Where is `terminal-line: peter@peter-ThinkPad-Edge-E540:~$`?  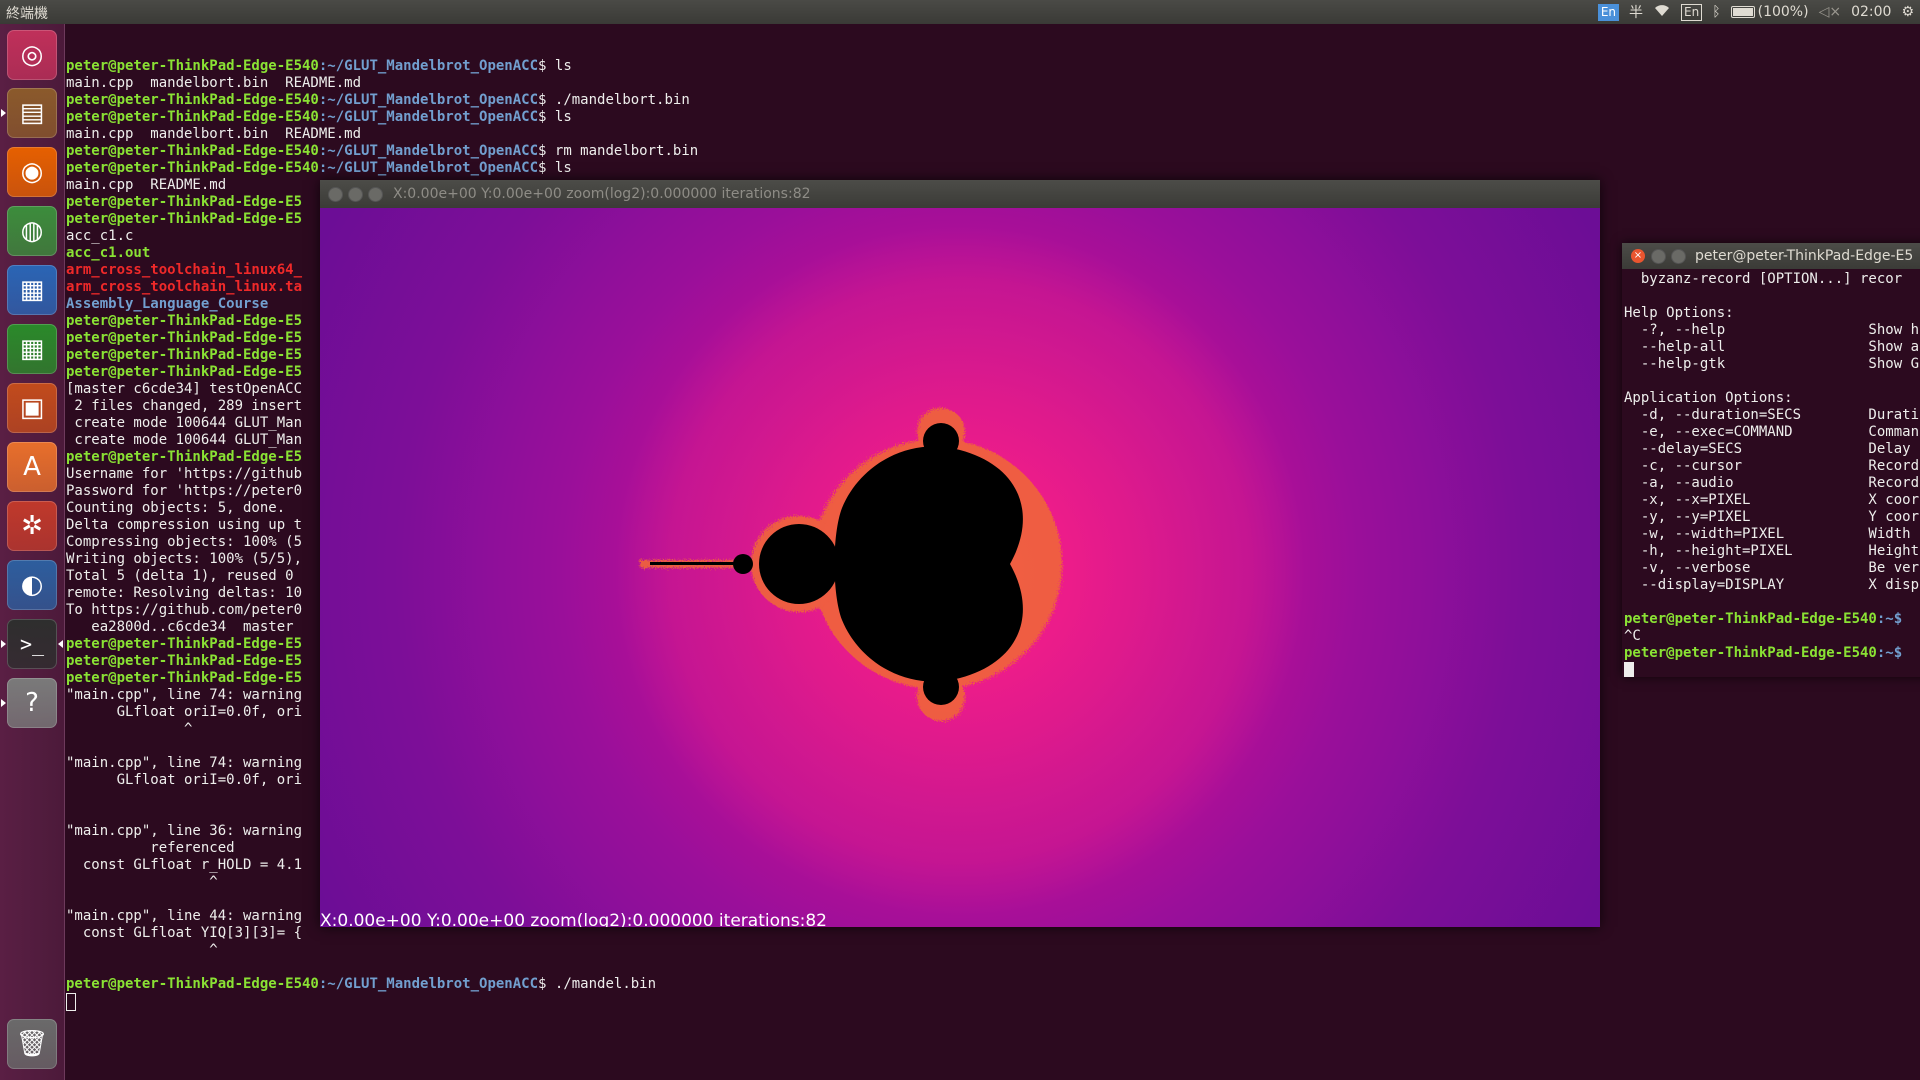 terminal-line: peter@peter-ThinkPad-Edge-E540:~$ is located at coordinates (1772, 619).